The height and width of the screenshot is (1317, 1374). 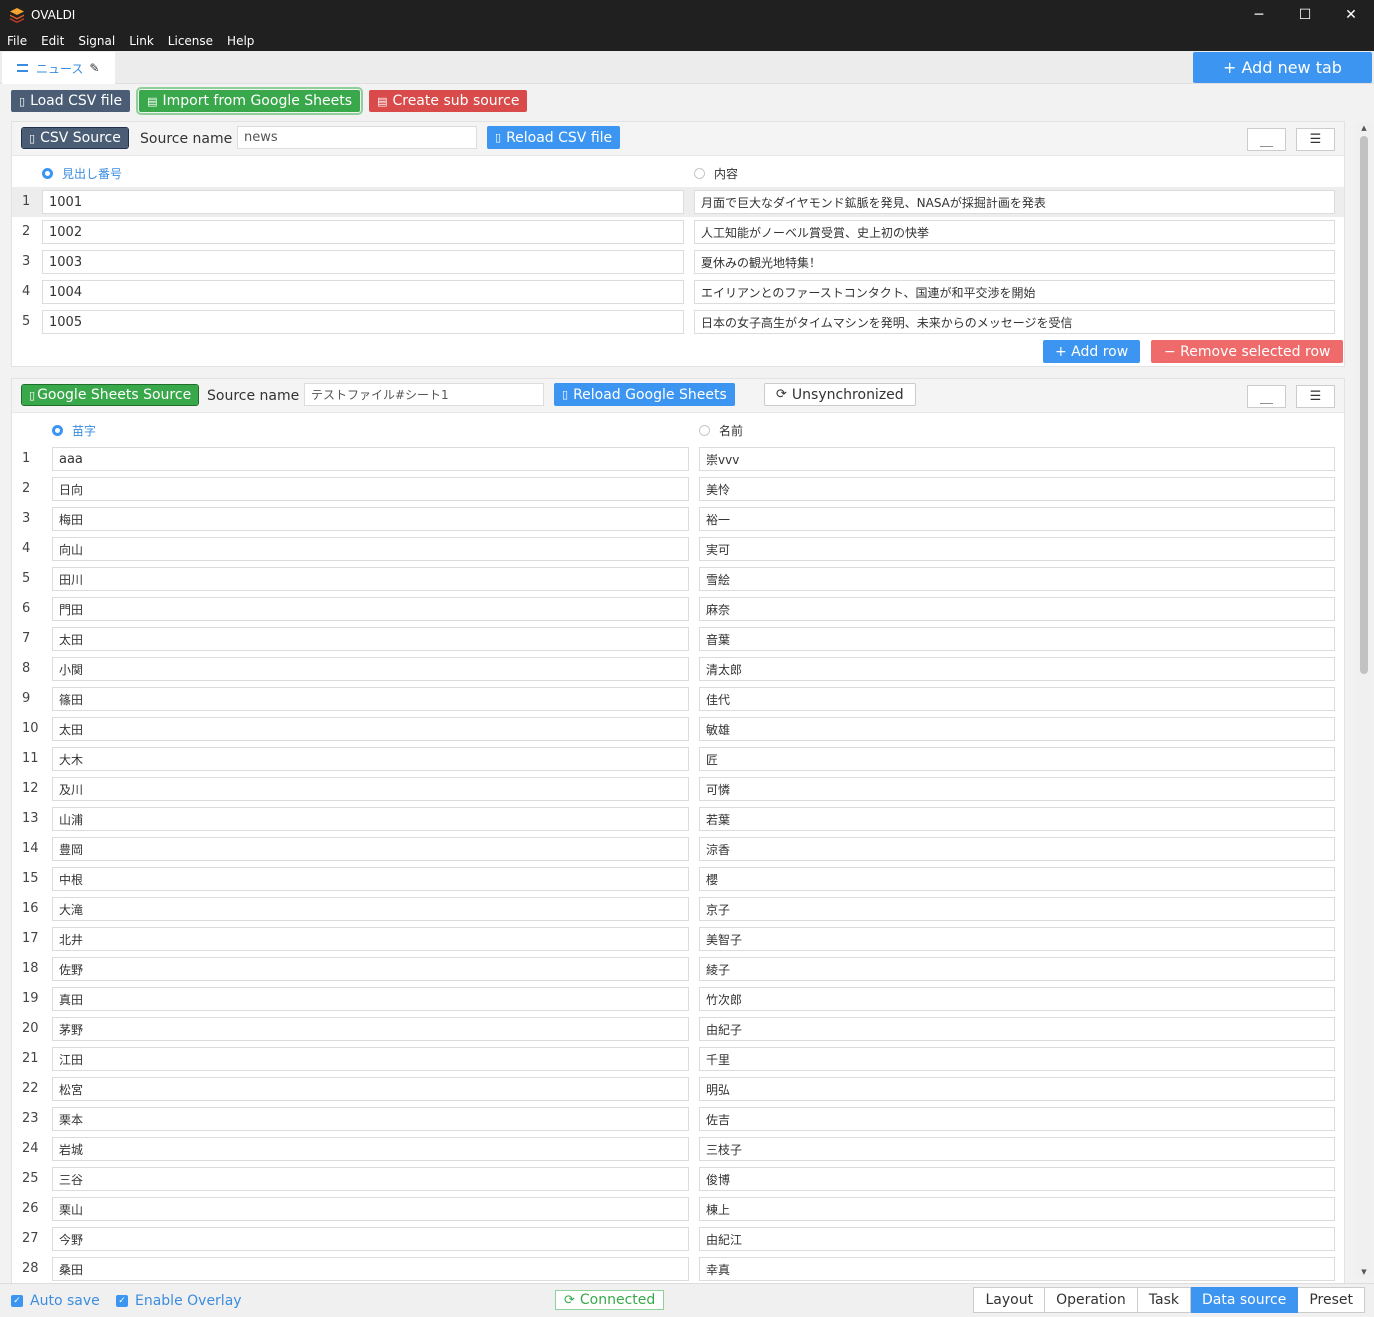 I want to click on table-row: 3 梅田 裕一, so click(x=678, y=519).